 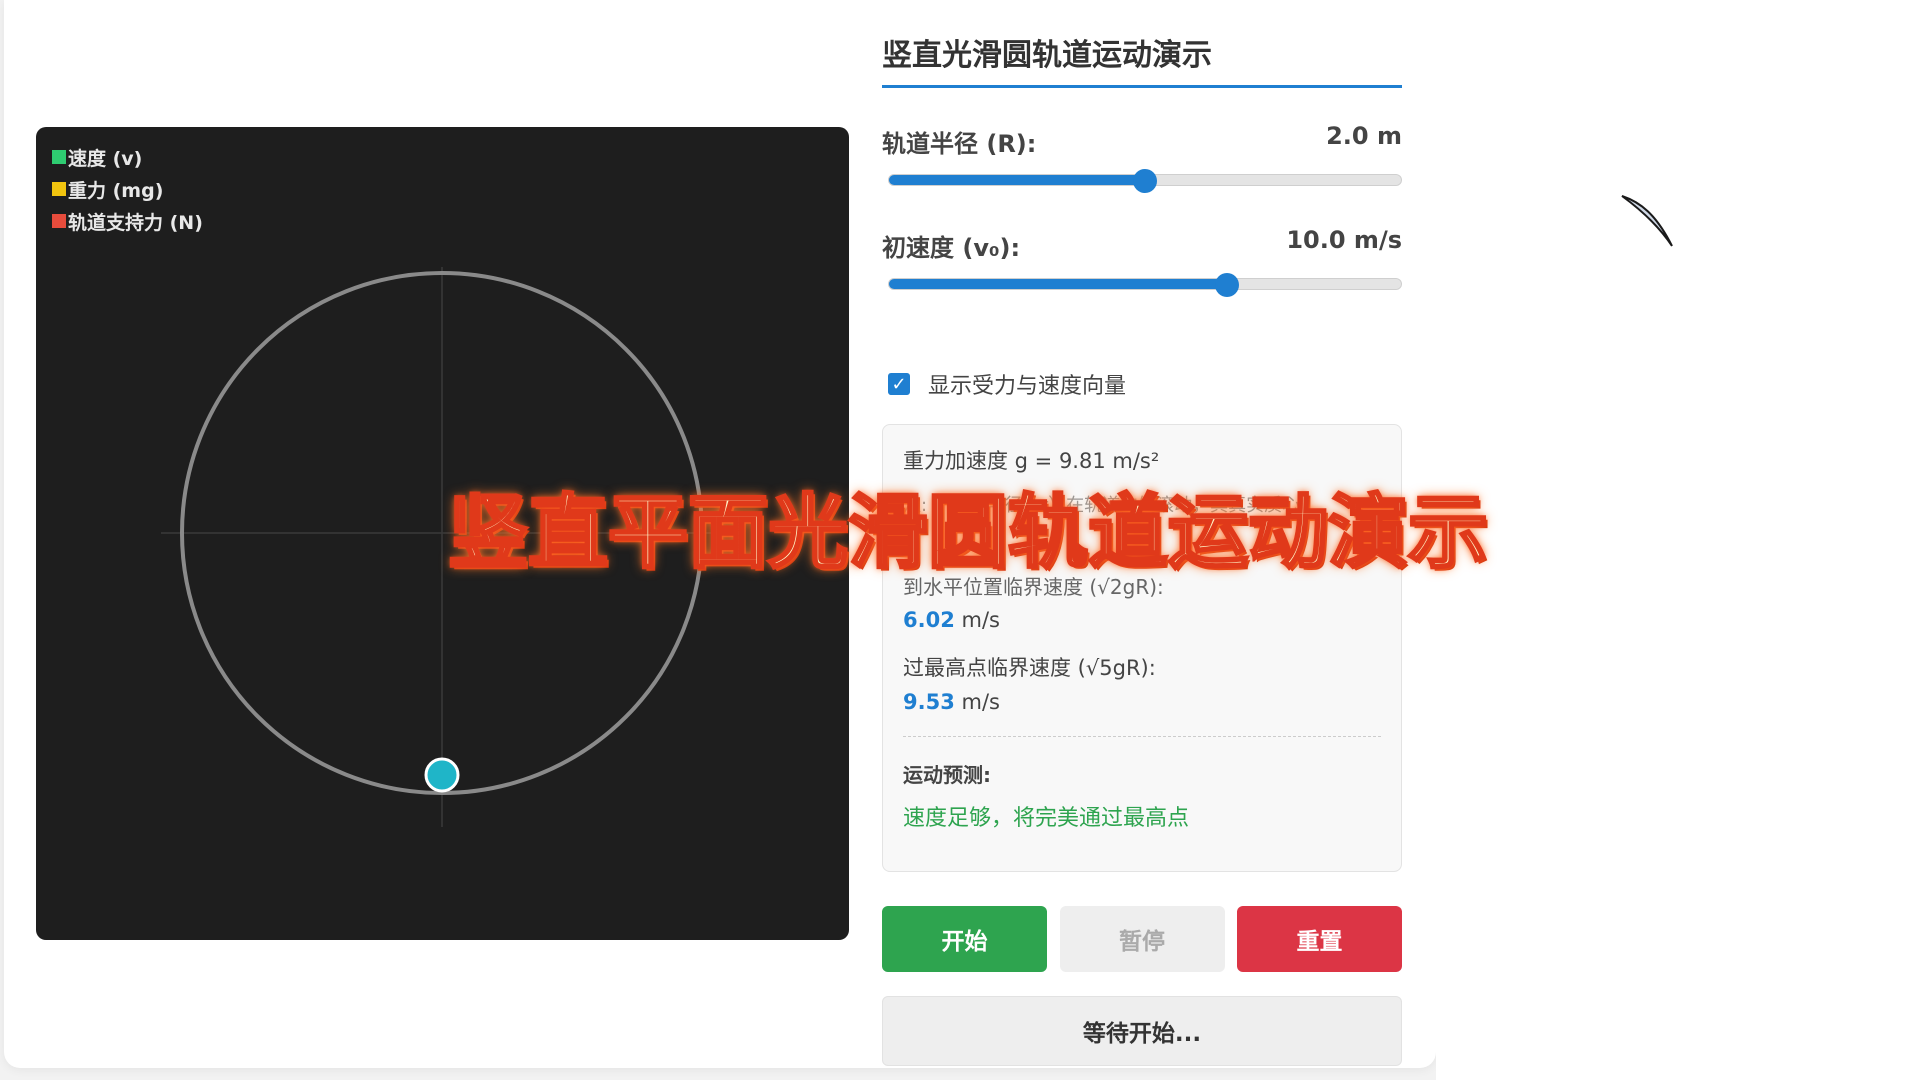 I want to click on show-vectors-row: ✓ 显示受力与速度向量, so click(x=1007, y=384).